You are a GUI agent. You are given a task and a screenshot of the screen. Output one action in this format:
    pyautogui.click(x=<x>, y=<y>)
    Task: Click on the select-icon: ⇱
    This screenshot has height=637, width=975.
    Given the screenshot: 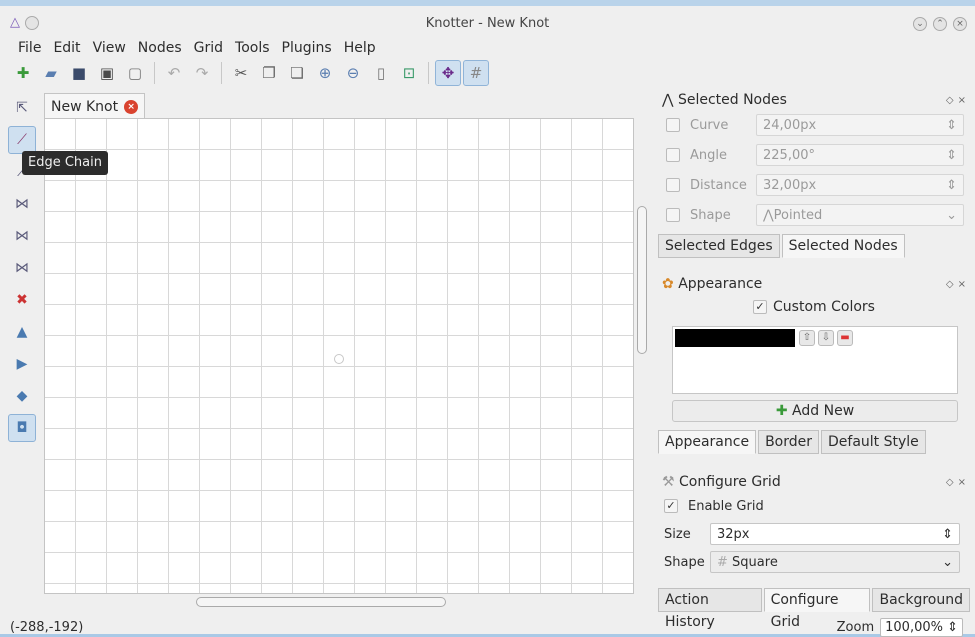 What is the action you would take?
    pyautogui.click(x=22, y=108)
    